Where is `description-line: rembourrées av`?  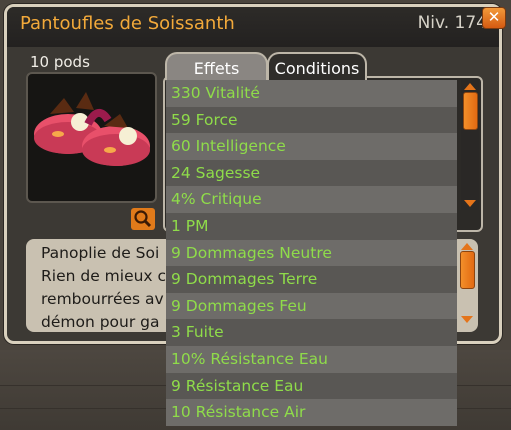 description-line: rembourrées av is located at coordinates (102, 299).